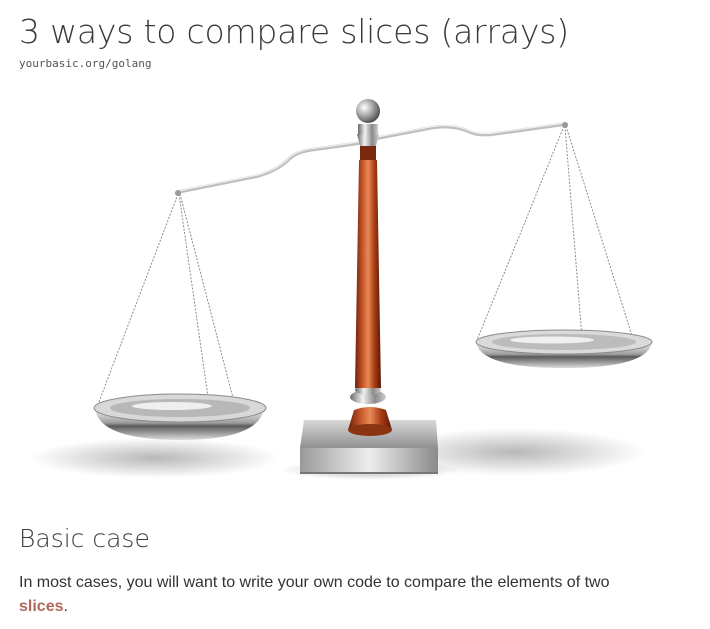 This screenshot has height=629, width=710. What do you see at coordinates (368, 129) in the screenshot?
I see `top-ornament` at bounding box center [368, 129].